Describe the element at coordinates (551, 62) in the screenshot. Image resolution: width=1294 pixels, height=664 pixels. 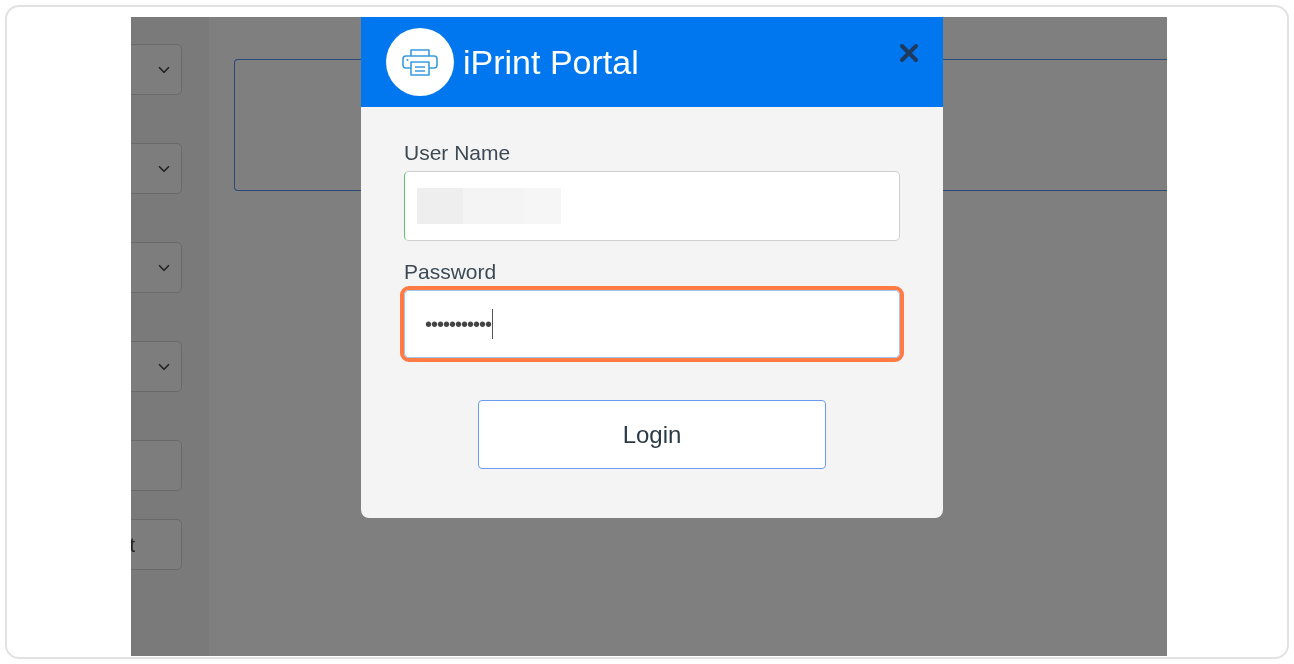
I see `dialog-title: iPrint Portal` at that location.